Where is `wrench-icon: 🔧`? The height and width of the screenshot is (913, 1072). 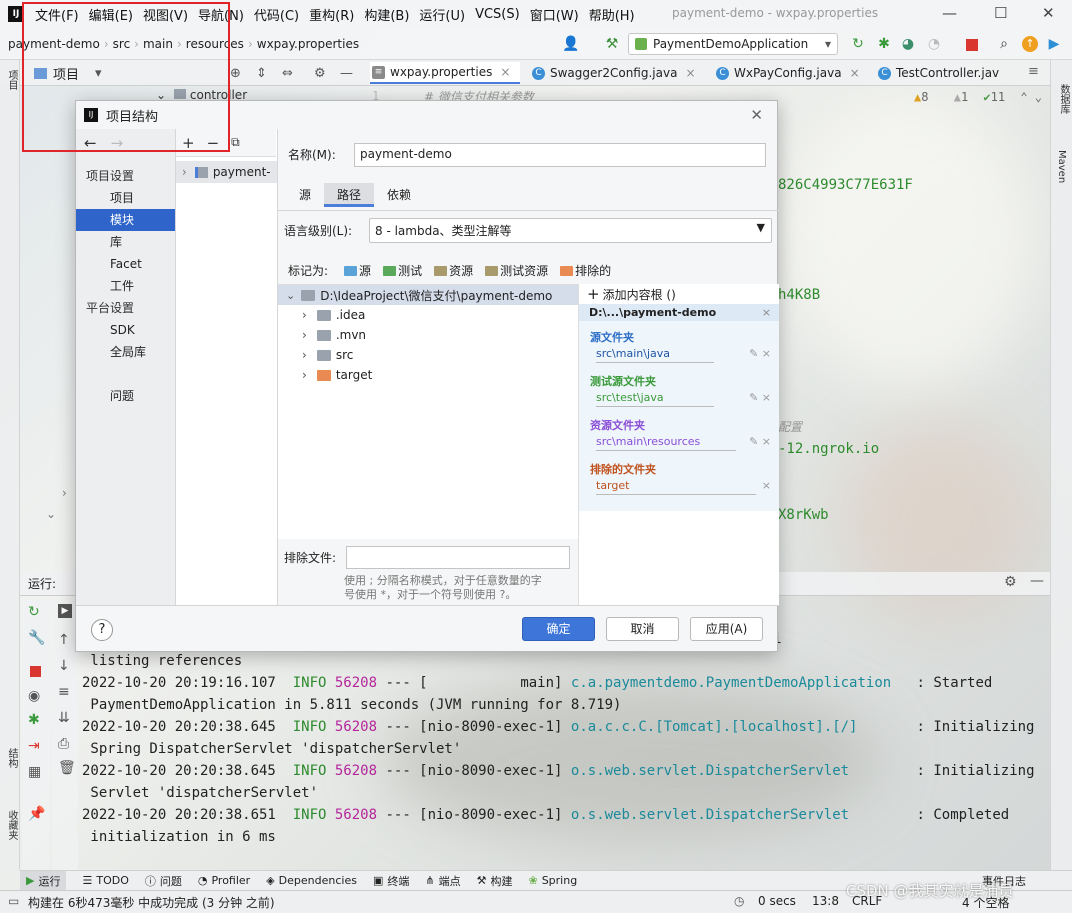
wrench-icon: 🔧 is located at coordinates (36, 638).